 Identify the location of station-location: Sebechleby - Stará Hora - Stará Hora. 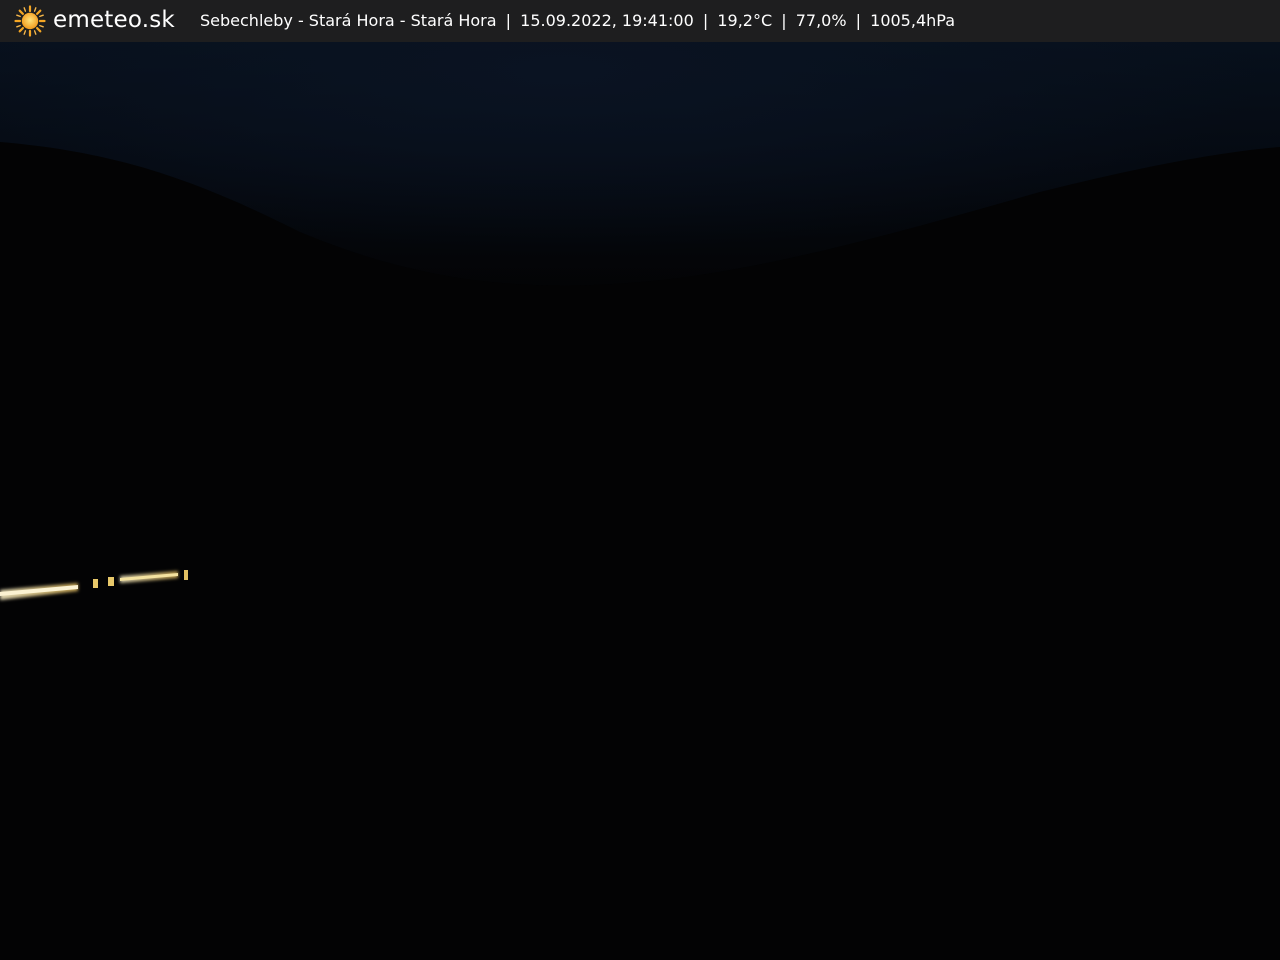
(348, 20).